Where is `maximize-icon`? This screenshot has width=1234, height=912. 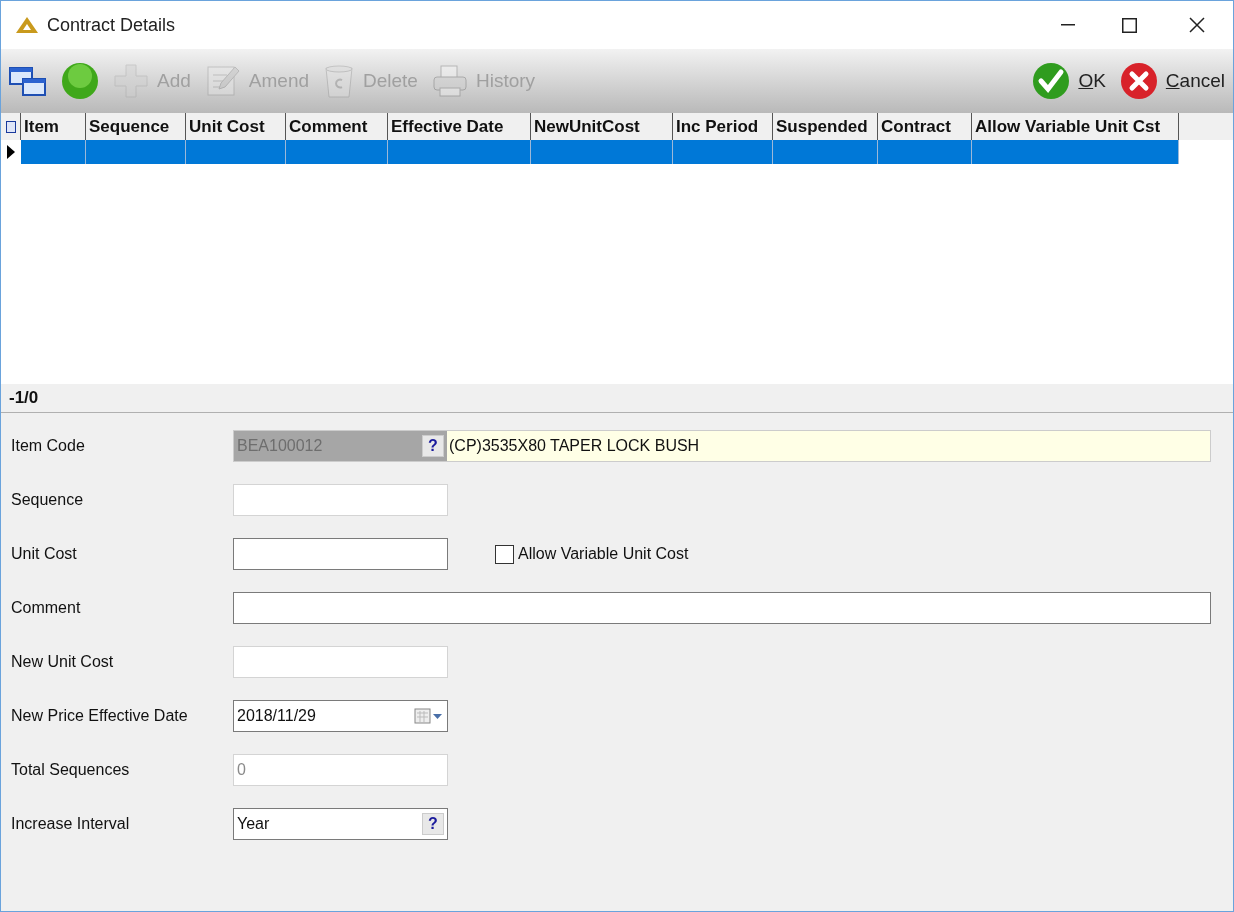
maximize-icon is located at coordinates (1129, 25).